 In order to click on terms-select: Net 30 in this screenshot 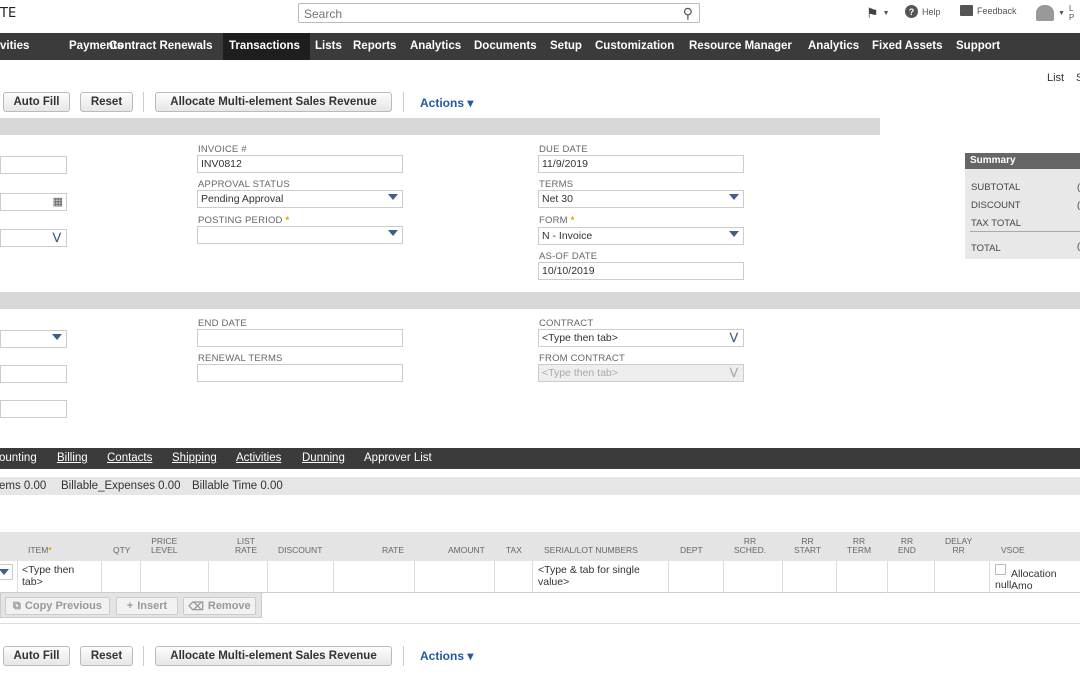, I will do `click(641, 199)`.